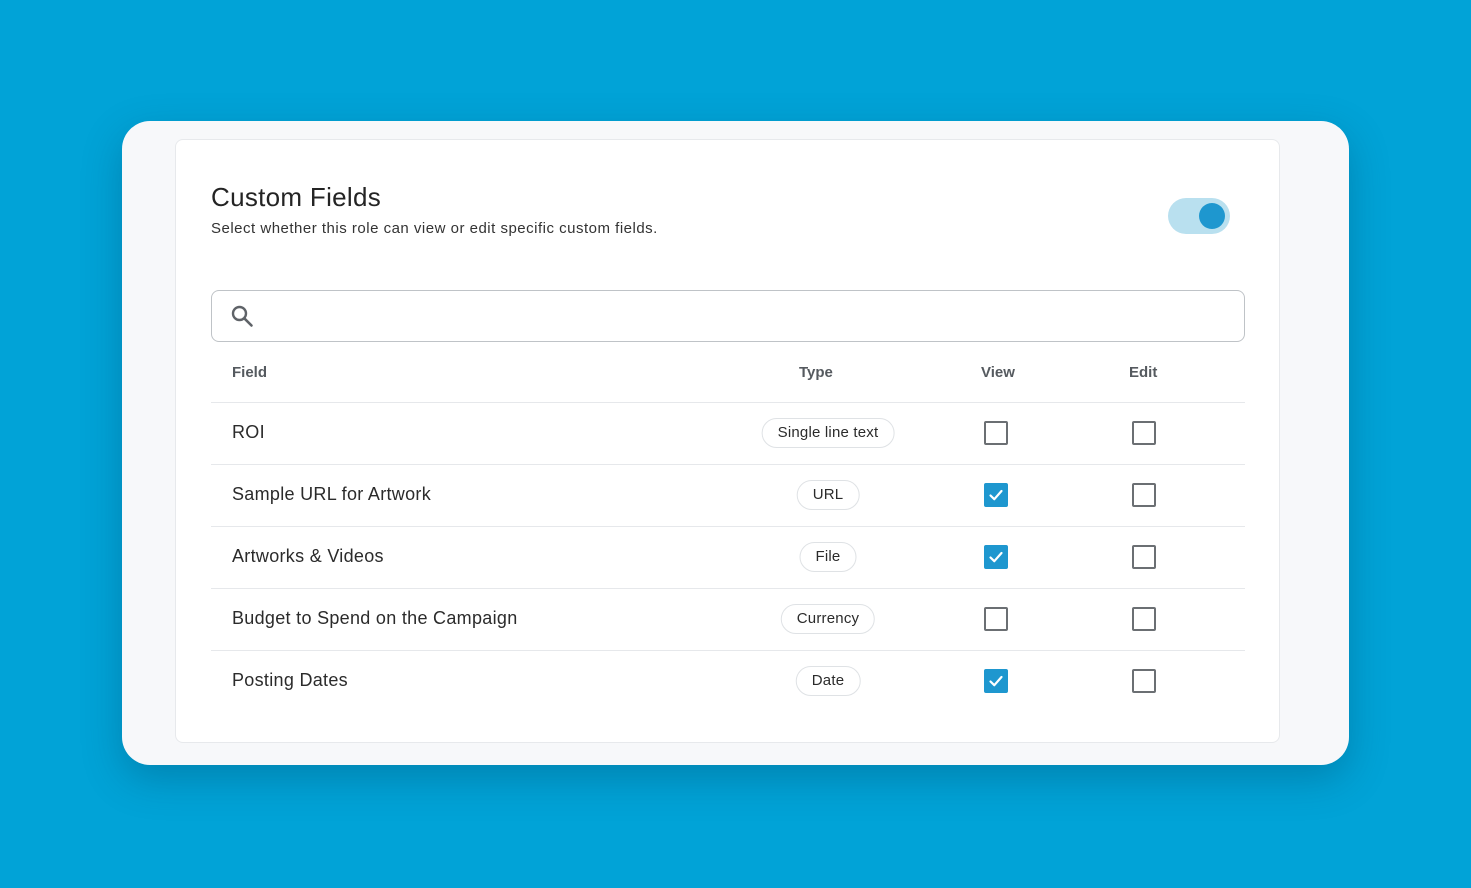 This screenshot has width=1471, height=888. Describe the element at coordinates (828, 681) in the screenshot. I see `field-type-badge: Date` at that location.